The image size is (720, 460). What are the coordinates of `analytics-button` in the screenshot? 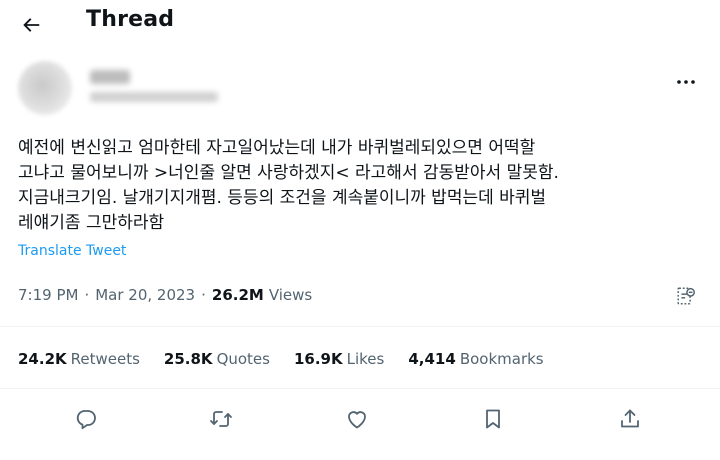 It's located at (686, 296).